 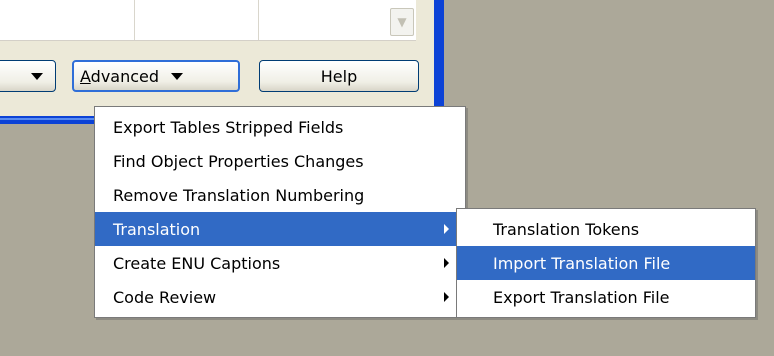 I want to click on menu-item-label: Find Object Properties Changes, so click(x=238, y=161).